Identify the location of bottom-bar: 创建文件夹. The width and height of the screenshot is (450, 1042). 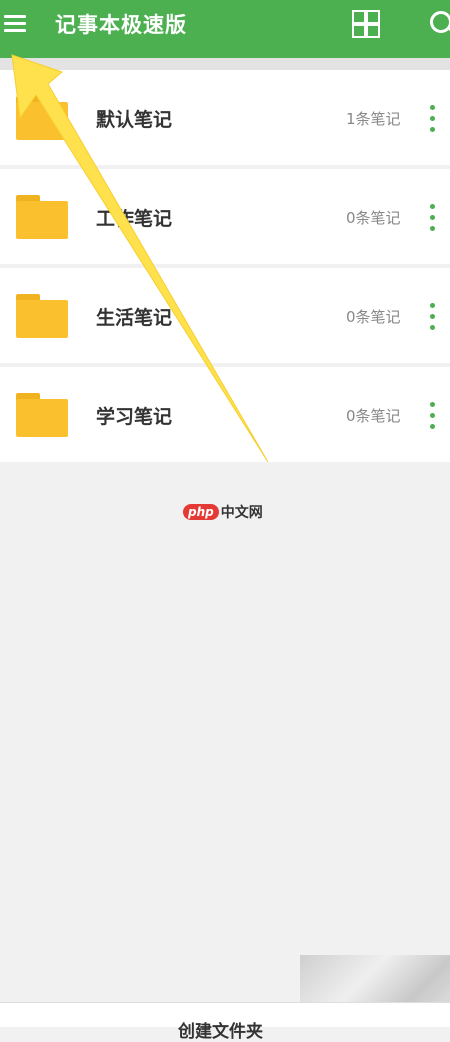
(225, 1022).